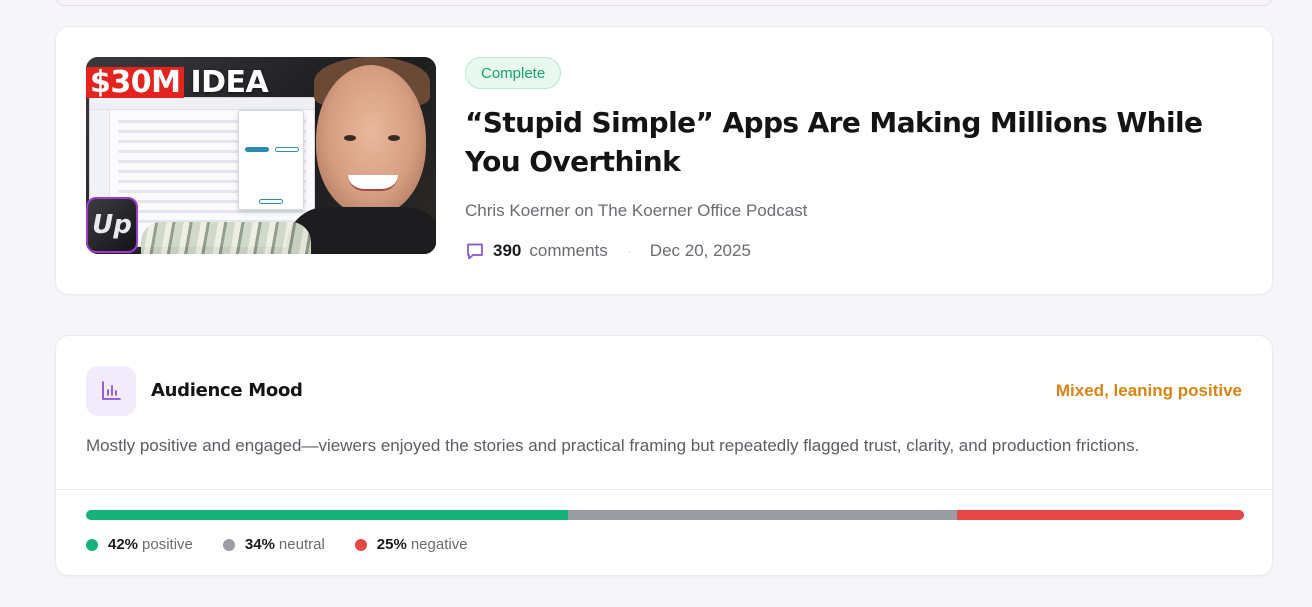 The height and width of the screenshot is (607, 1312). Describe the element at coordinates (476, 251) in the screenshot. I see `comment-bubble-icon` at that location.